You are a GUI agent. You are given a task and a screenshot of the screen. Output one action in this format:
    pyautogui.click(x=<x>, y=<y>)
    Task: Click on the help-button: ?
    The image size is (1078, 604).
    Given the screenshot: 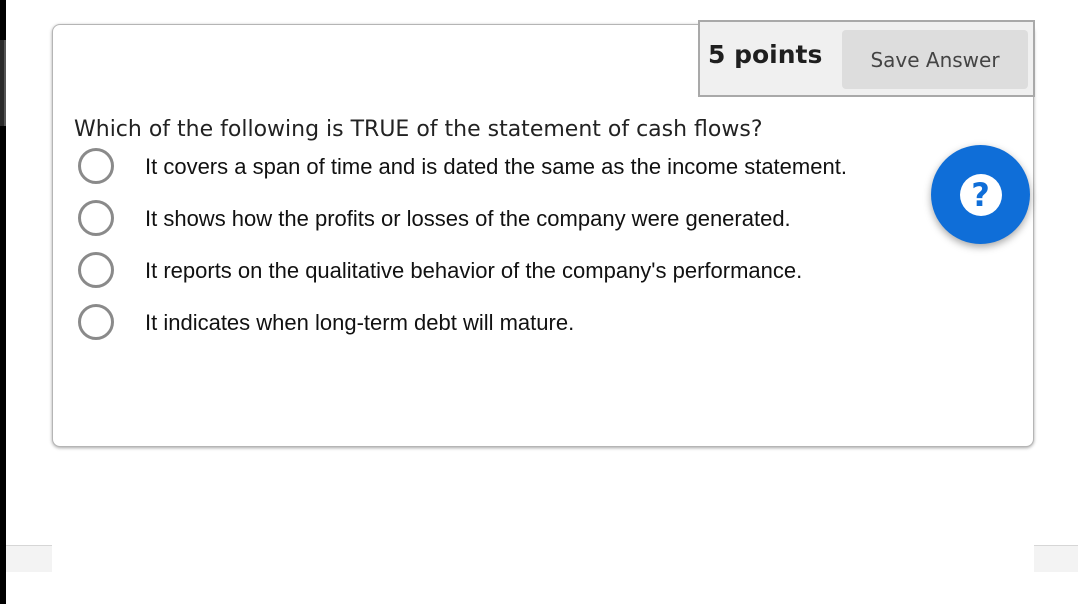 What is the action you would take?
    pyautogui.click(x=980, y=194)
    